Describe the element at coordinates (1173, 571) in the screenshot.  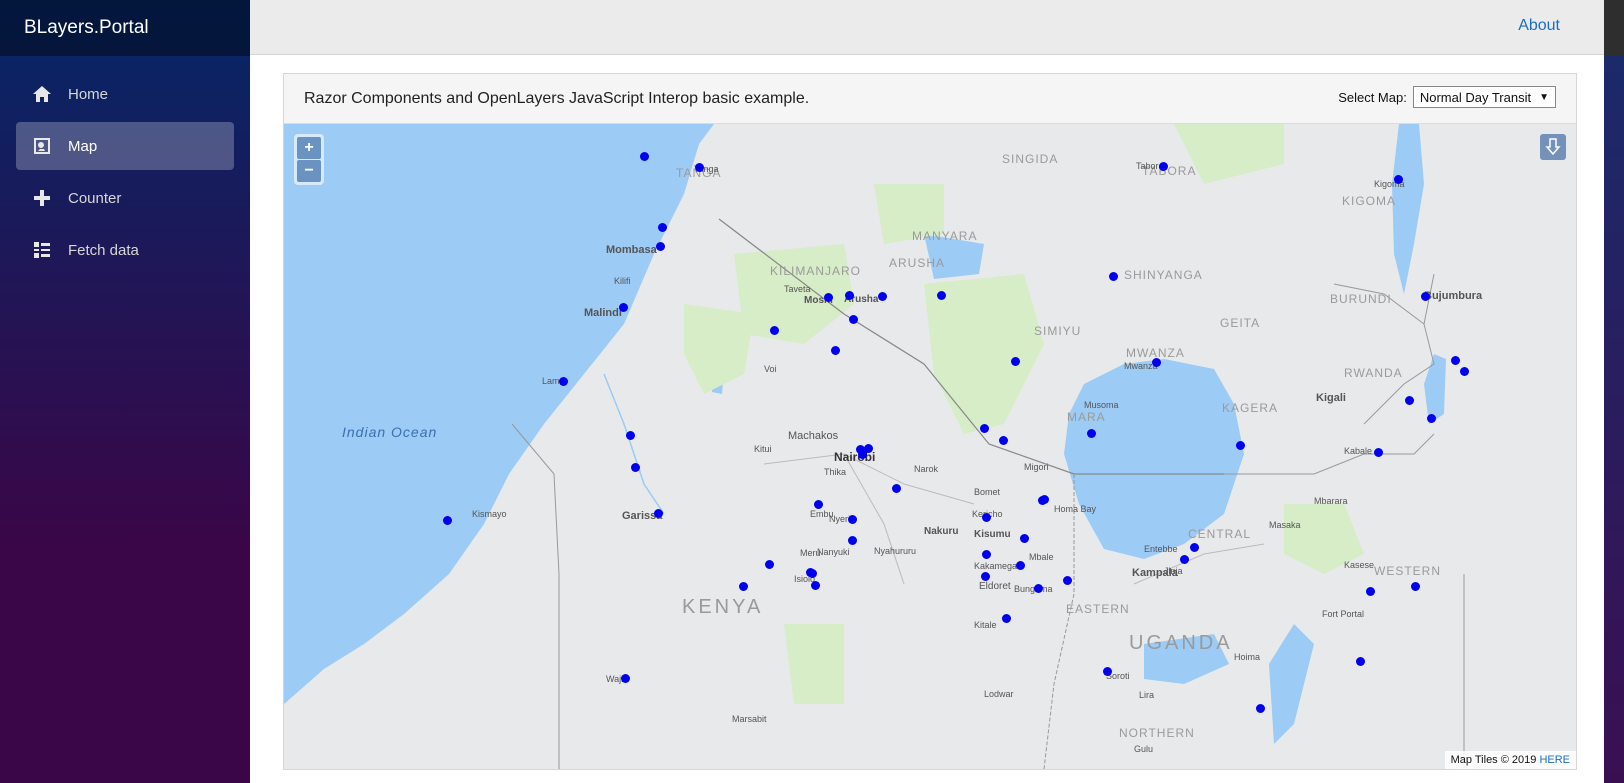
I see `place-label: Jinja` at that location.